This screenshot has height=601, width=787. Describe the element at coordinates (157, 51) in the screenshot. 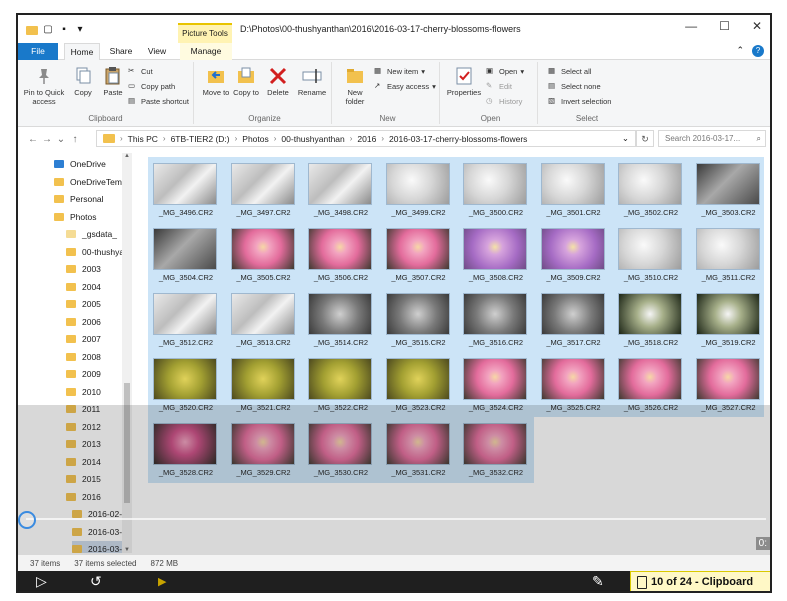

I see `tab-view: View` at that location.